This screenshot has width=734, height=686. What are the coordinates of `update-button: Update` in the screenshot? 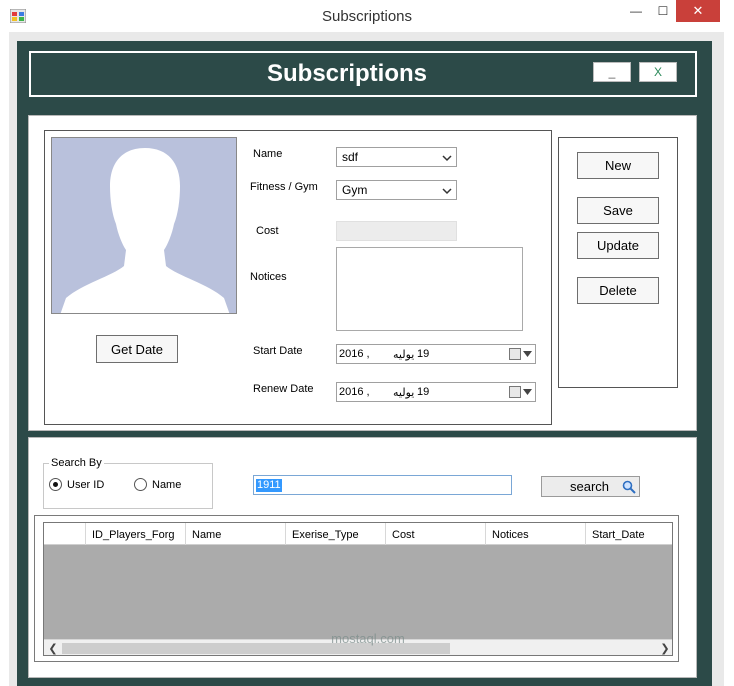 It's located at (618, 245).